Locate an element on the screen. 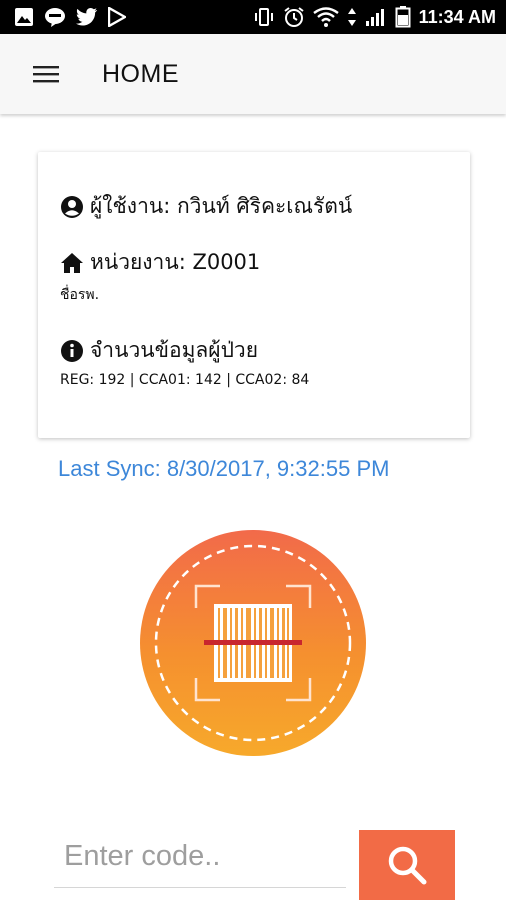 Image resolution: width=506 pixels, height=900 pixels. wifi-icon is located at coordinates (325, 17).